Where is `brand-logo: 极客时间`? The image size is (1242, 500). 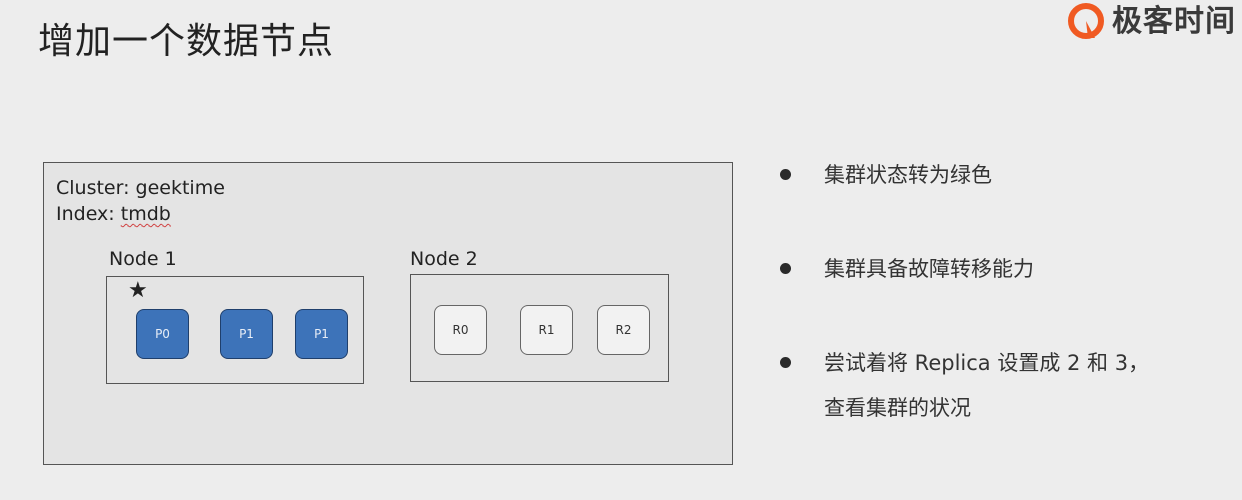 brand-logo: 极客时间 is located at coordinates (1151, 22).